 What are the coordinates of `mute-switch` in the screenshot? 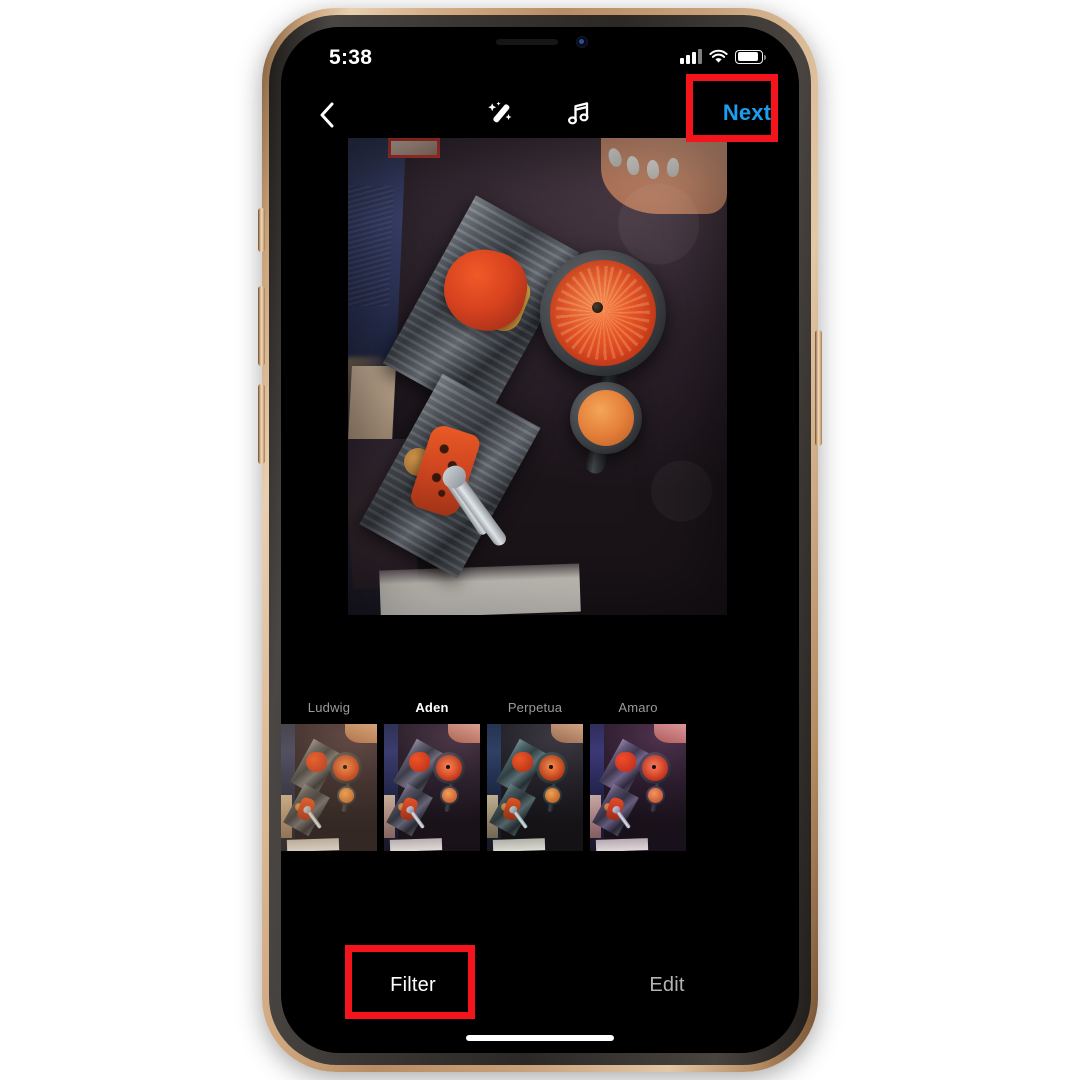 It's located at (261, 230).